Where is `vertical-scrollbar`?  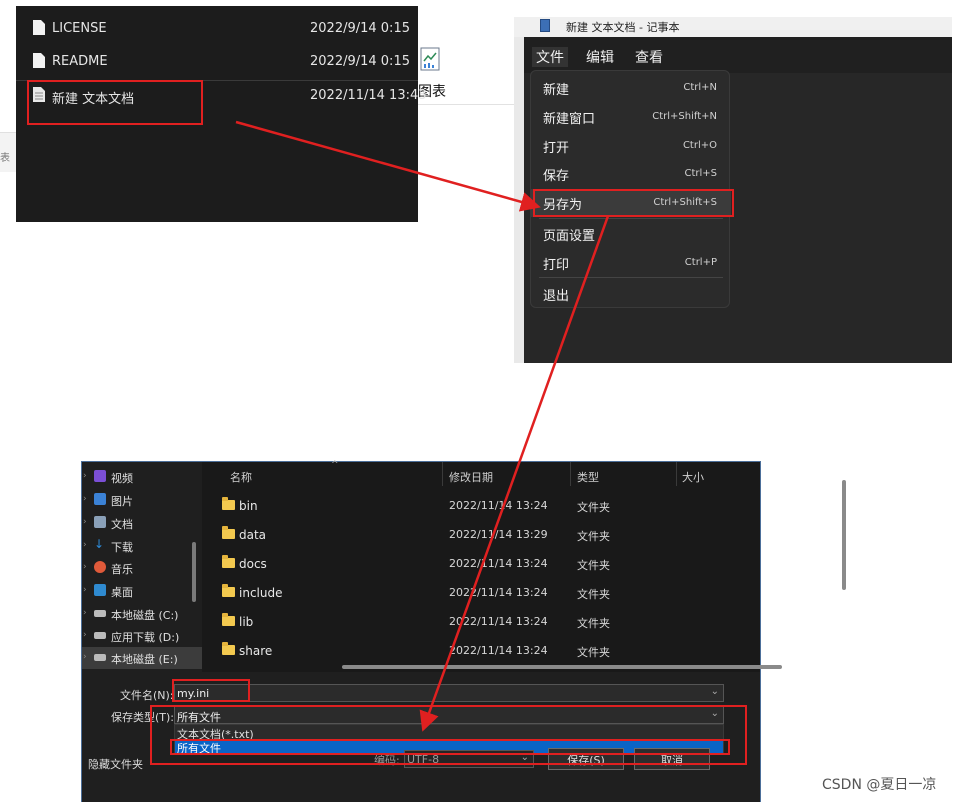 vertical-scrollbar is located at coordinates (844, 535).